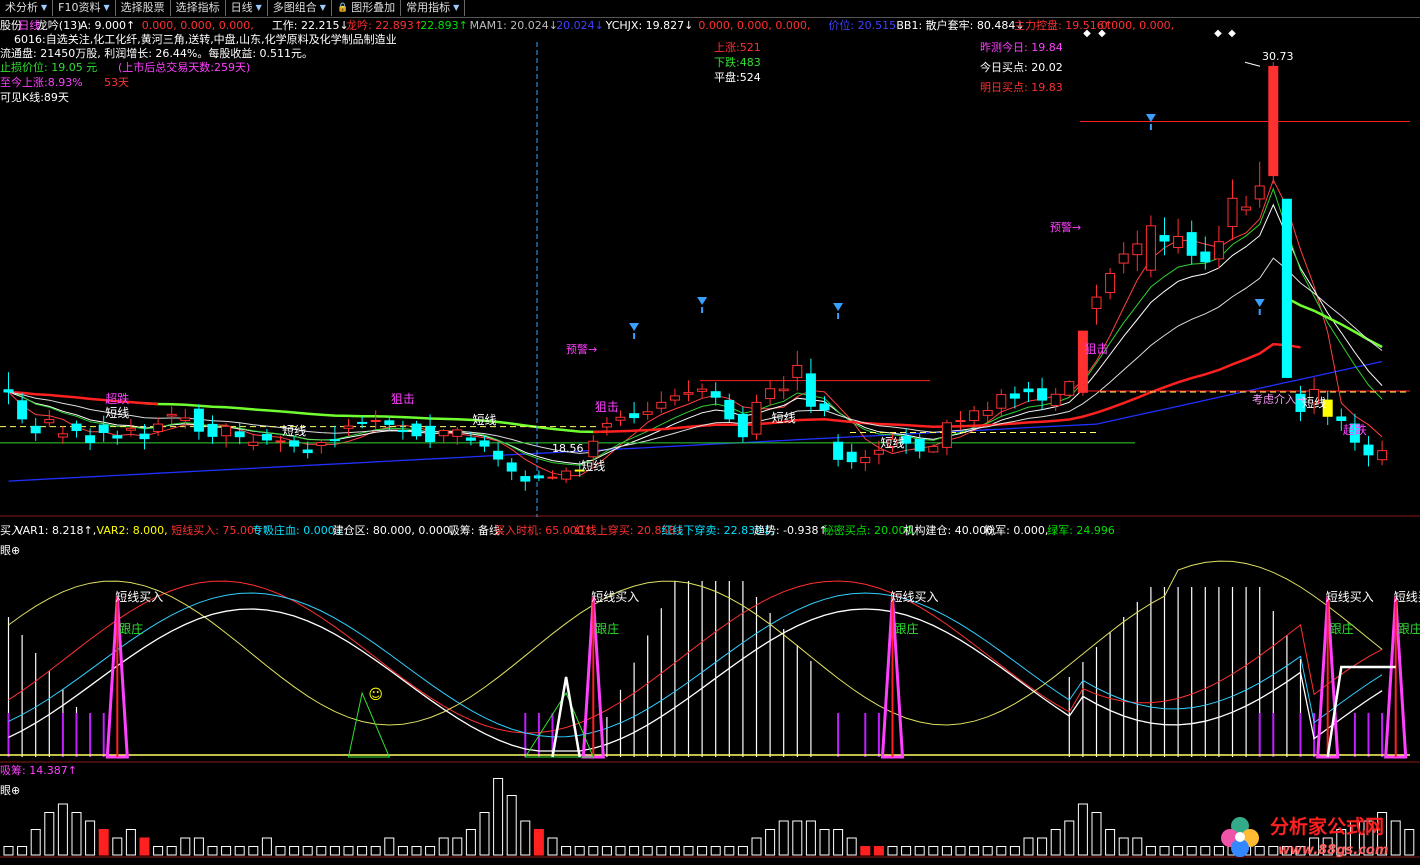 Image resolution: width=1420 pixels, height=865 pixels. I want to click on toolbar: 术分析 ▼ F10资料 ▼ 选择股票 选择指标 日线 ▼ 多图组合 ▼ 🔒 图形叠加 常用指标 ▼, so click(710, 9).